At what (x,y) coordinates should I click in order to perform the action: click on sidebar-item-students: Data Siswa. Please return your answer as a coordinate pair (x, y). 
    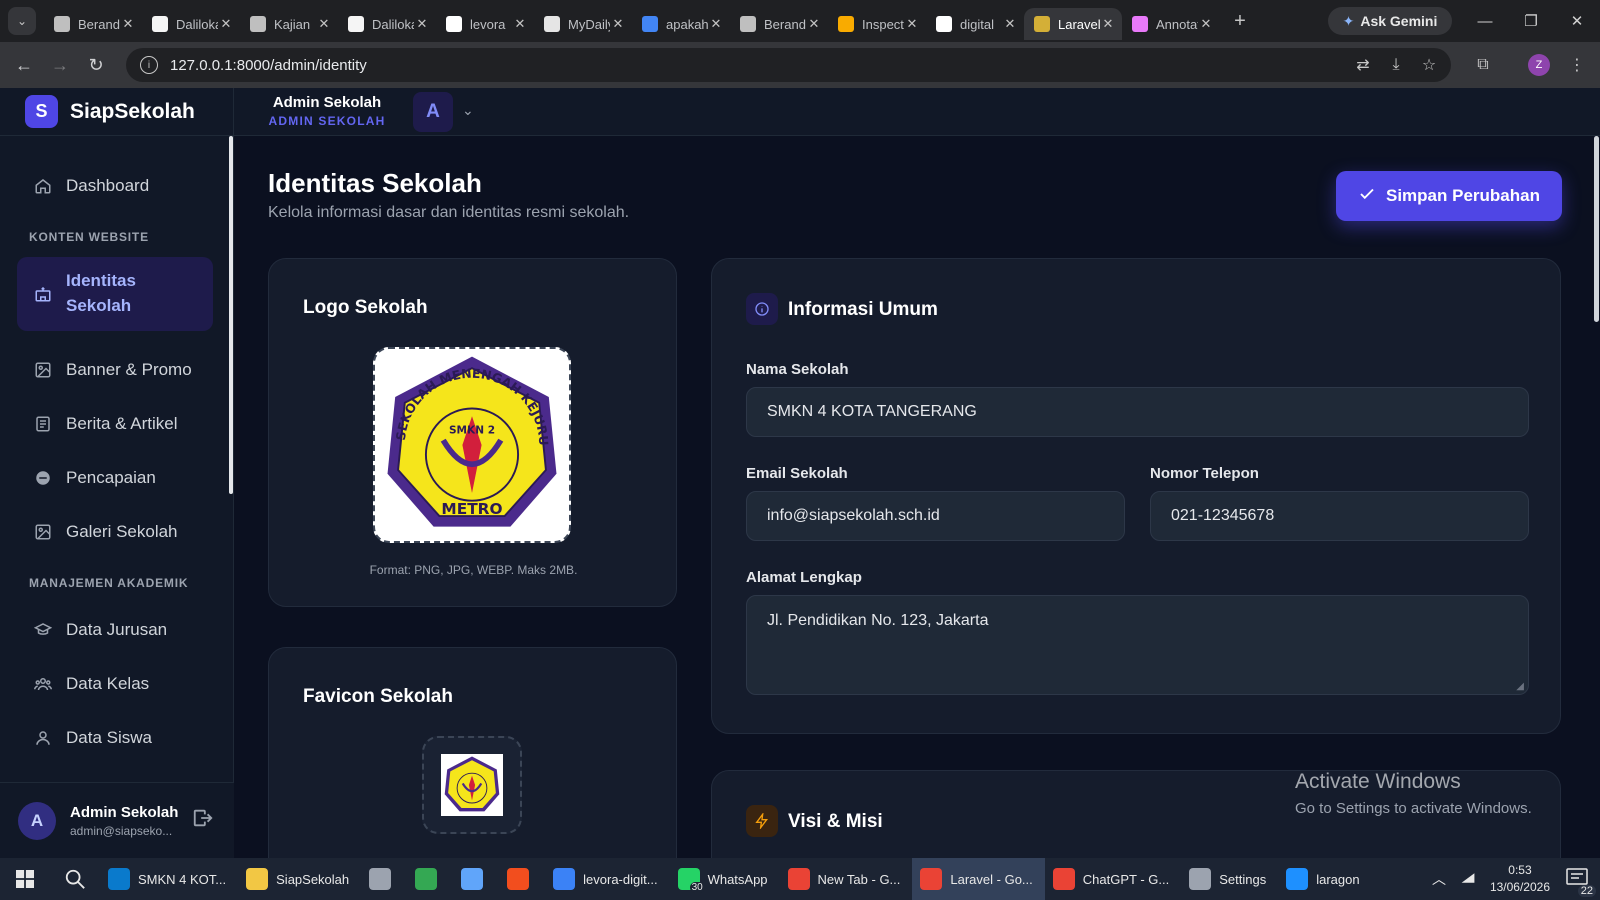
    Looking at the image, I should click on (115, 738).